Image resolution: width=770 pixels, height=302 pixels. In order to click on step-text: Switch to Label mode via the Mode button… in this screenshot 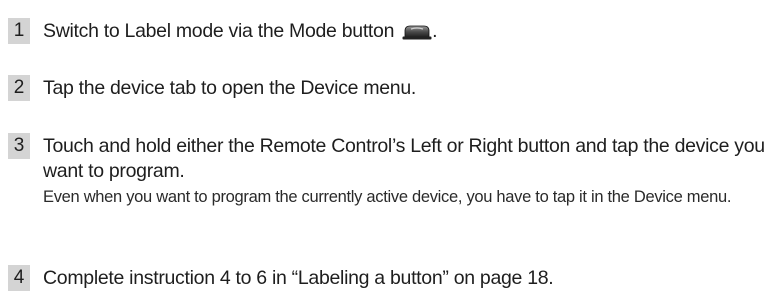, I will do `click(404, 31)`.